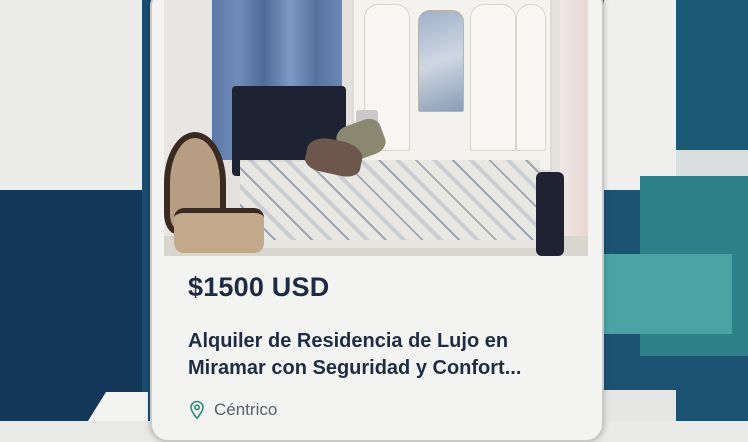  Describe the element at coordinates (640, 95) in the screenshot. I see `background-panel-right-light` at that location.